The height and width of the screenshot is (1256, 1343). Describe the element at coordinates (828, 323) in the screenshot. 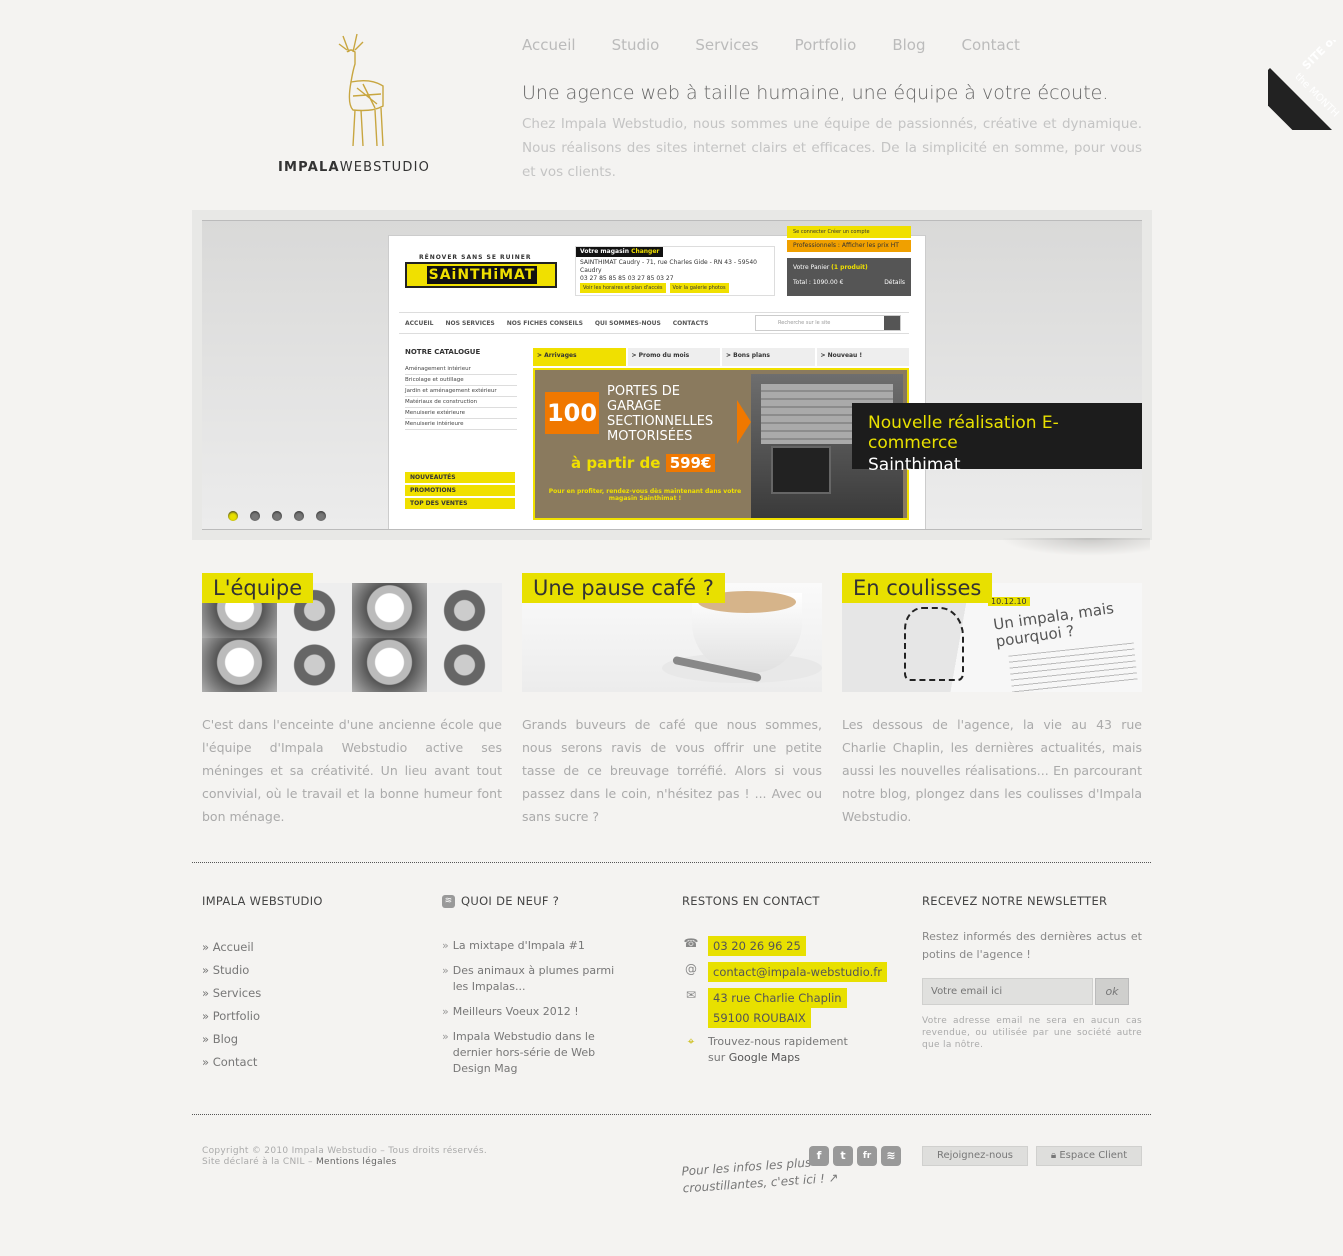

I see `shot-search: Recherche sur le site` at that location.